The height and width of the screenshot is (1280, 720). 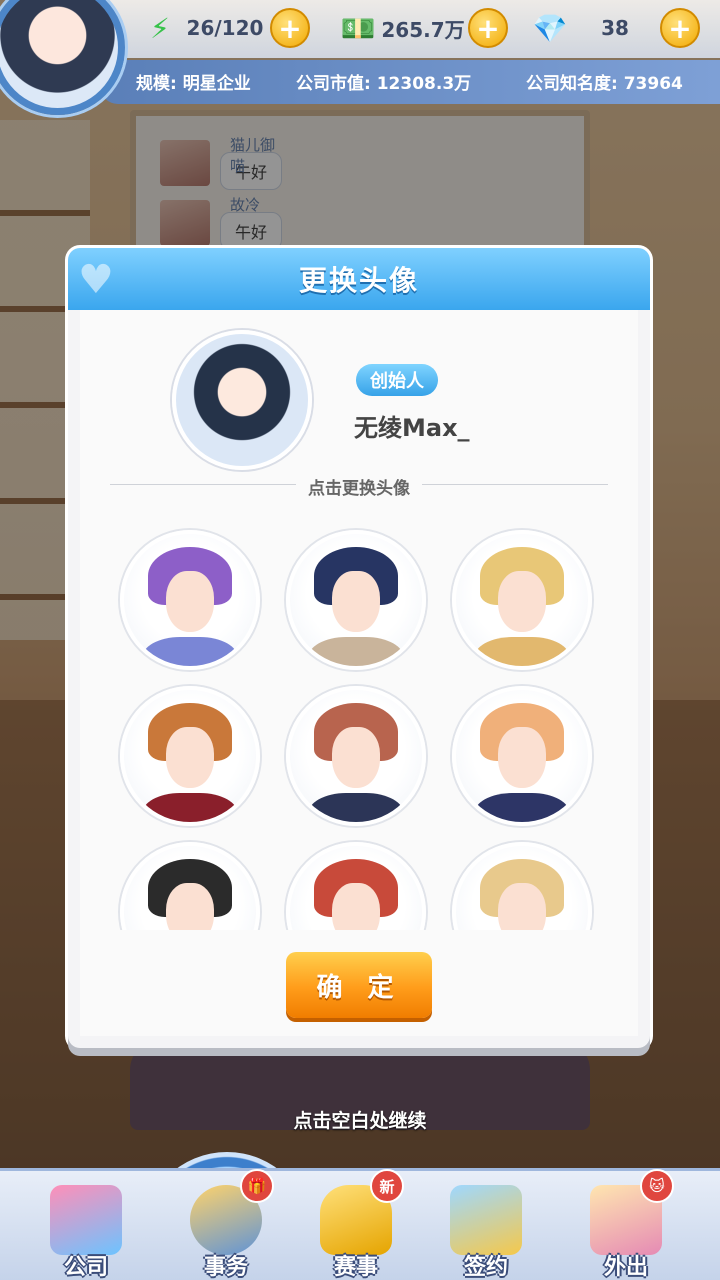 What do you see at coordinates (290, 28) in the screenshot?
I see `energy-add-button: +` at bounding box center [290, 28].